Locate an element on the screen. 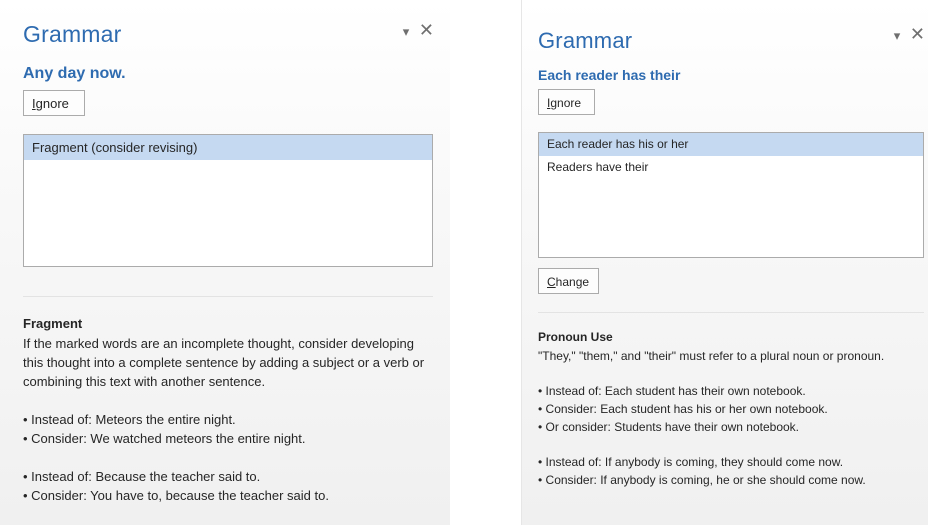 The width and height of the screenshot is (928, 525). flagged-text: Any day now. is located at coordinates (74, 73).